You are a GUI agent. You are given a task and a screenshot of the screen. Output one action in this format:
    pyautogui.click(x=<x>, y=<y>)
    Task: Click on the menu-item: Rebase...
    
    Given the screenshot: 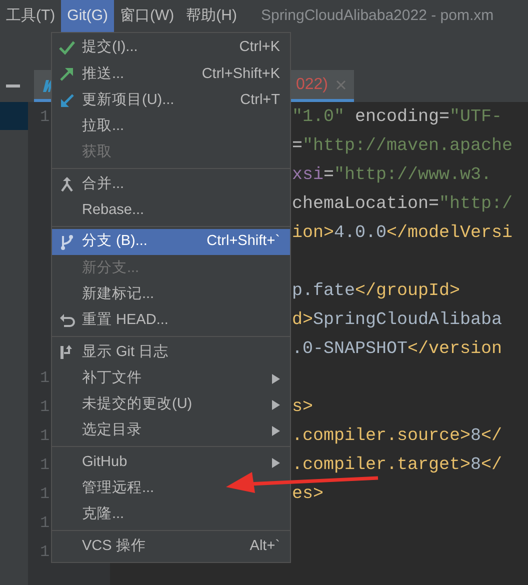 What is the action you would take?
    pyautogui.click(x=171, y=211)
    